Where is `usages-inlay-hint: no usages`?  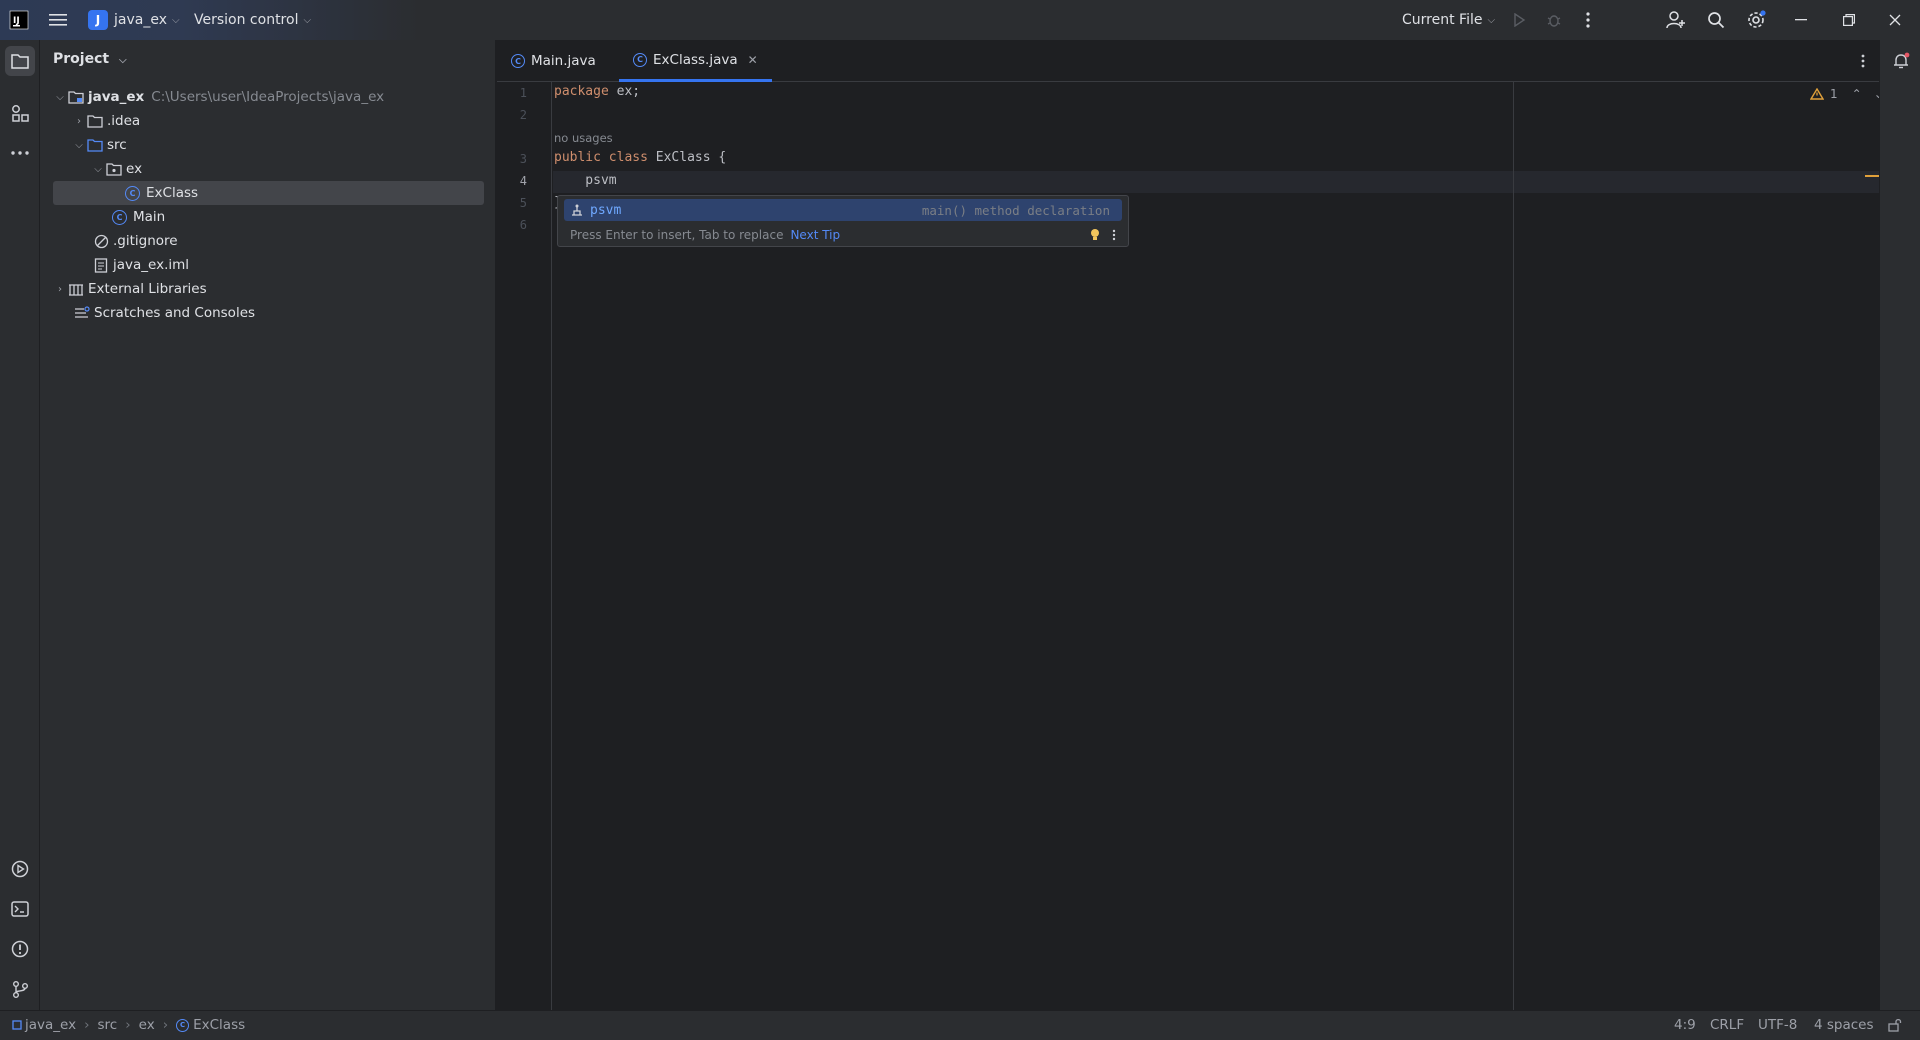 usages-inlay-hint: no usages is located at coordinates (583, 138).